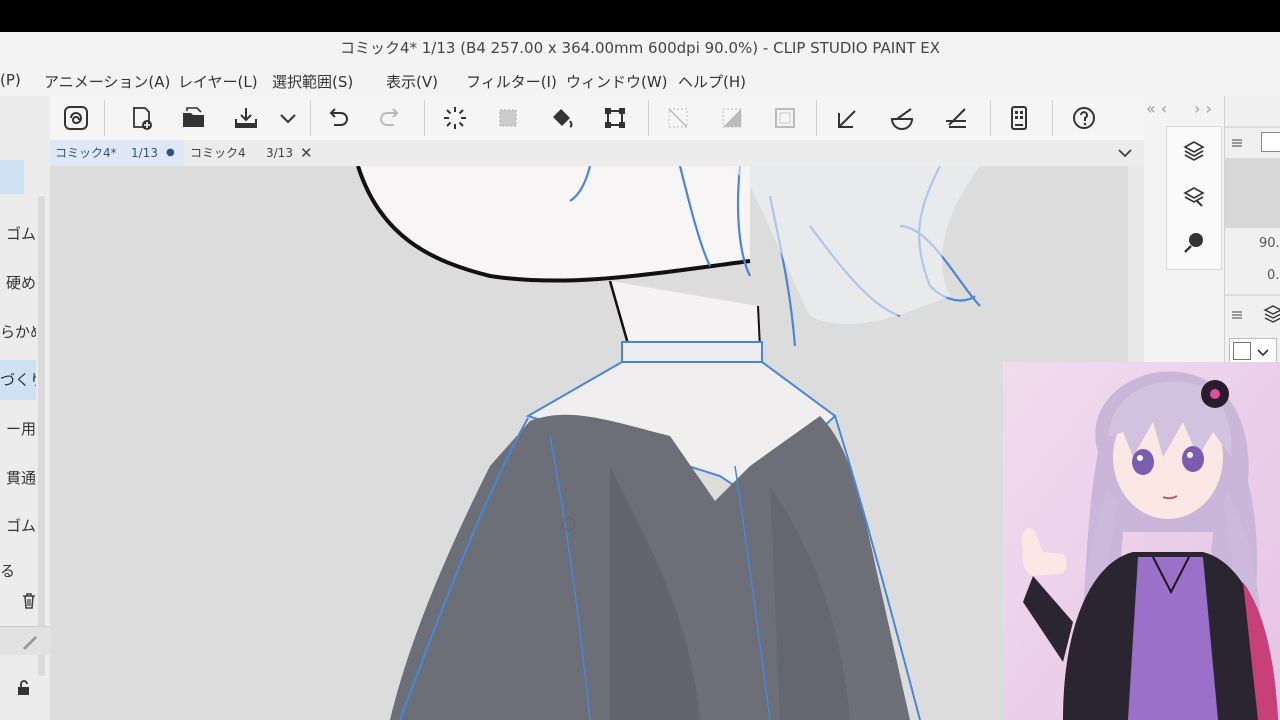  I want to click on sub-tool-item: 硬め, so click(18, 283).